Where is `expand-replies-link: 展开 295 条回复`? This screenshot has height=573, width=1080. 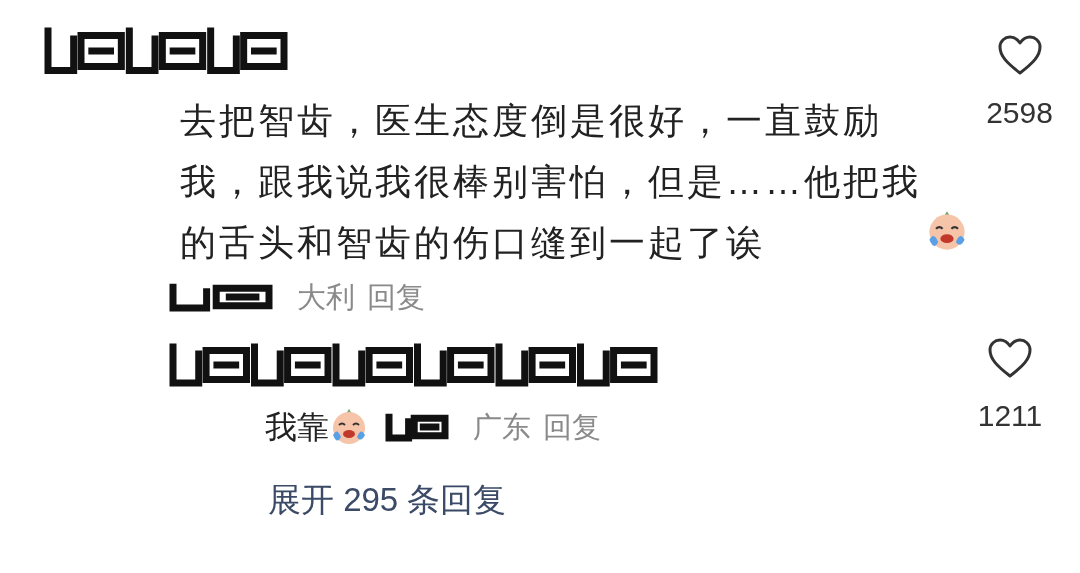
expand-replies-link: 展开 295 条回复 is located at coordinates (387, 500).